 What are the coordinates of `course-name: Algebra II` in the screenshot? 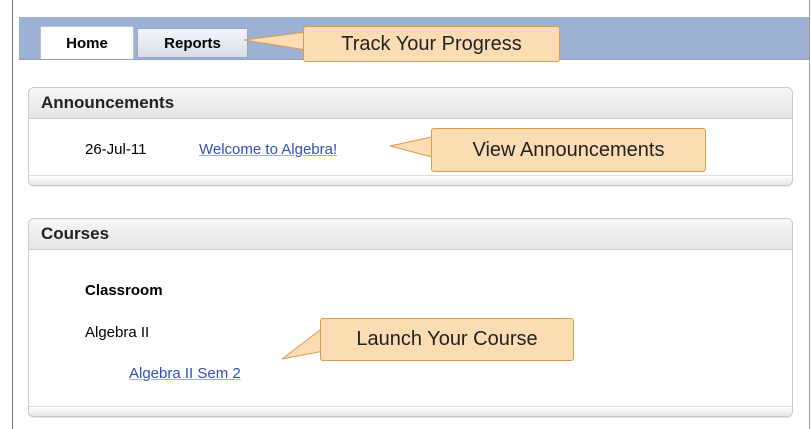 It's located at (117, 332).